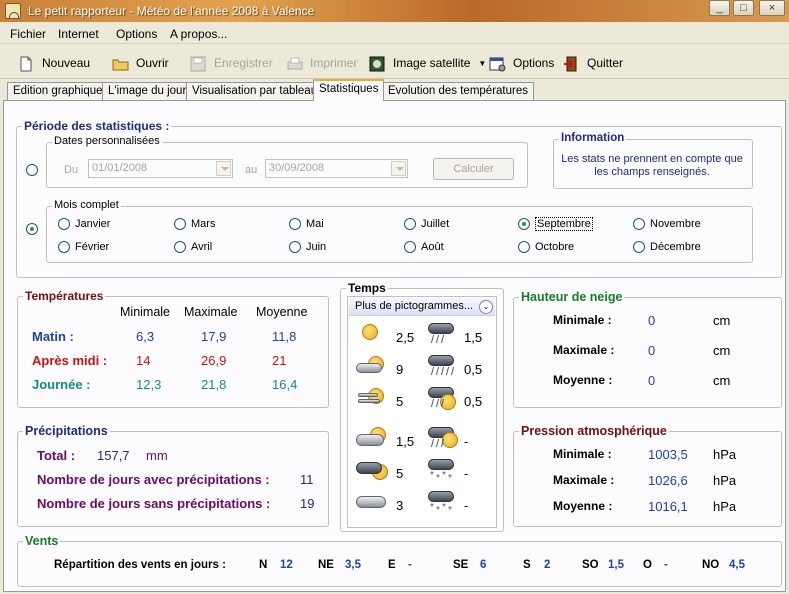  What do you see at coordinates (482, 63) in the screenshot?
I see `dropdown-arrow-icon: ▼` at bounding box center [482, 63].